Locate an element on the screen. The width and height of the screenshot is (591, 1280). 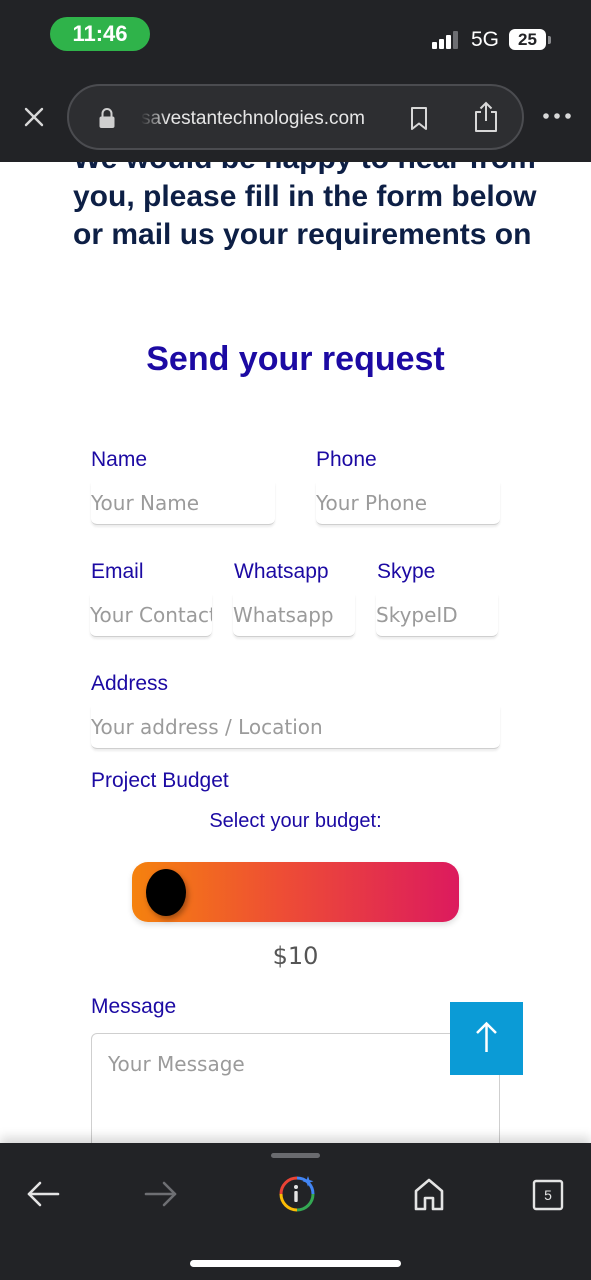
tabs-button: 5 is located at coordinates (548, 1195).